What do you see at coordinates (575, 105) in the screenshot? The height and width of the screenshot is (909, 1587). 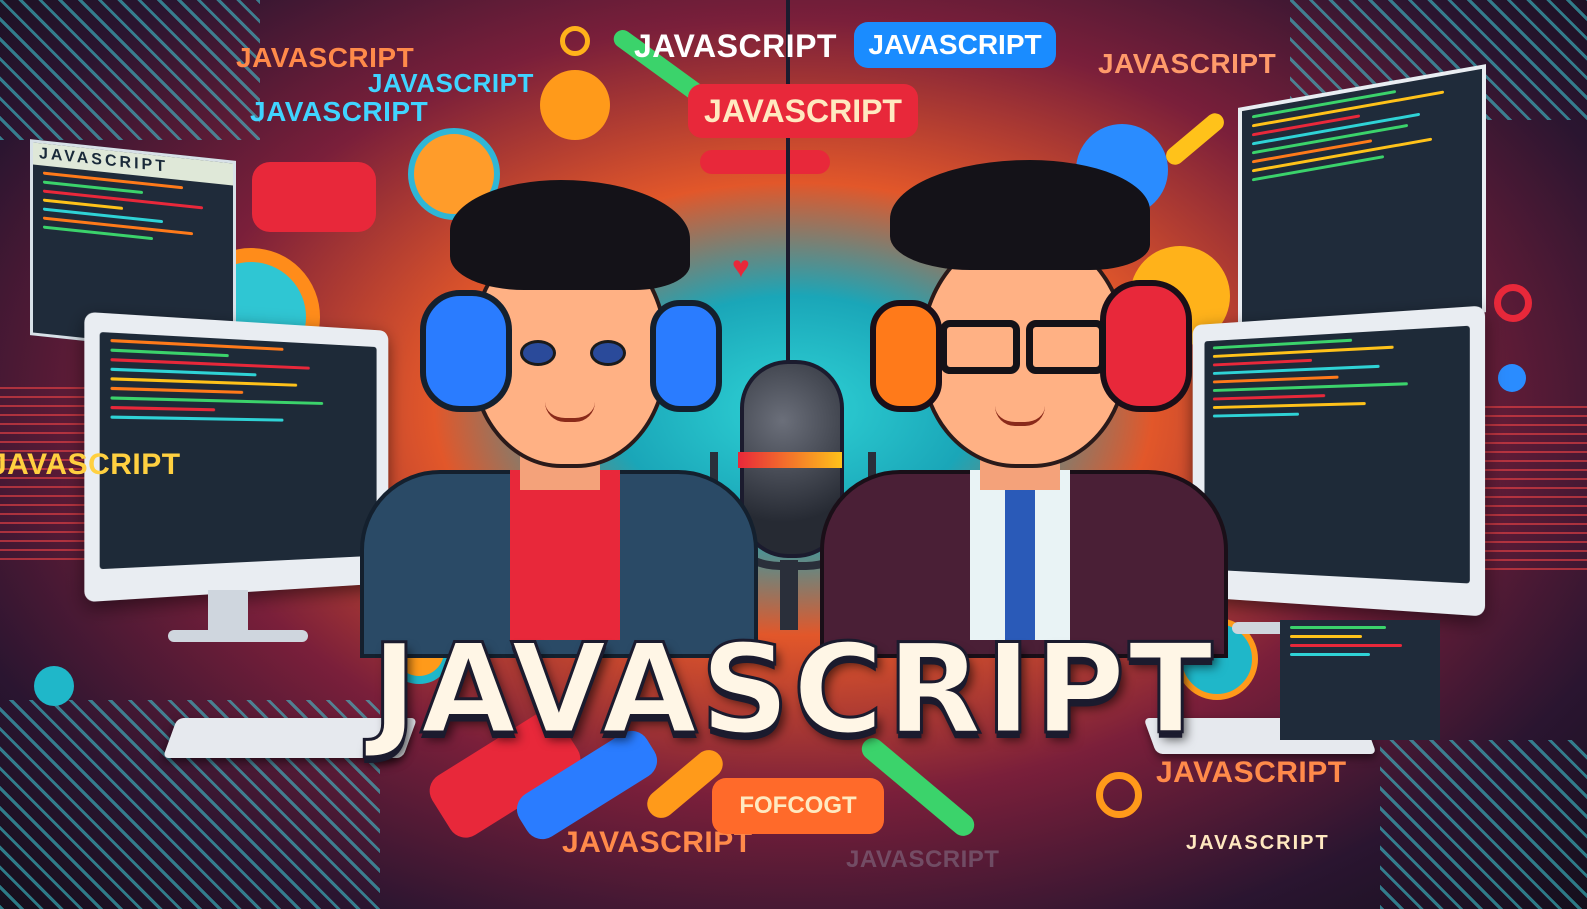 I see `orange-circle-decoration` at bounding box center [575, 105].